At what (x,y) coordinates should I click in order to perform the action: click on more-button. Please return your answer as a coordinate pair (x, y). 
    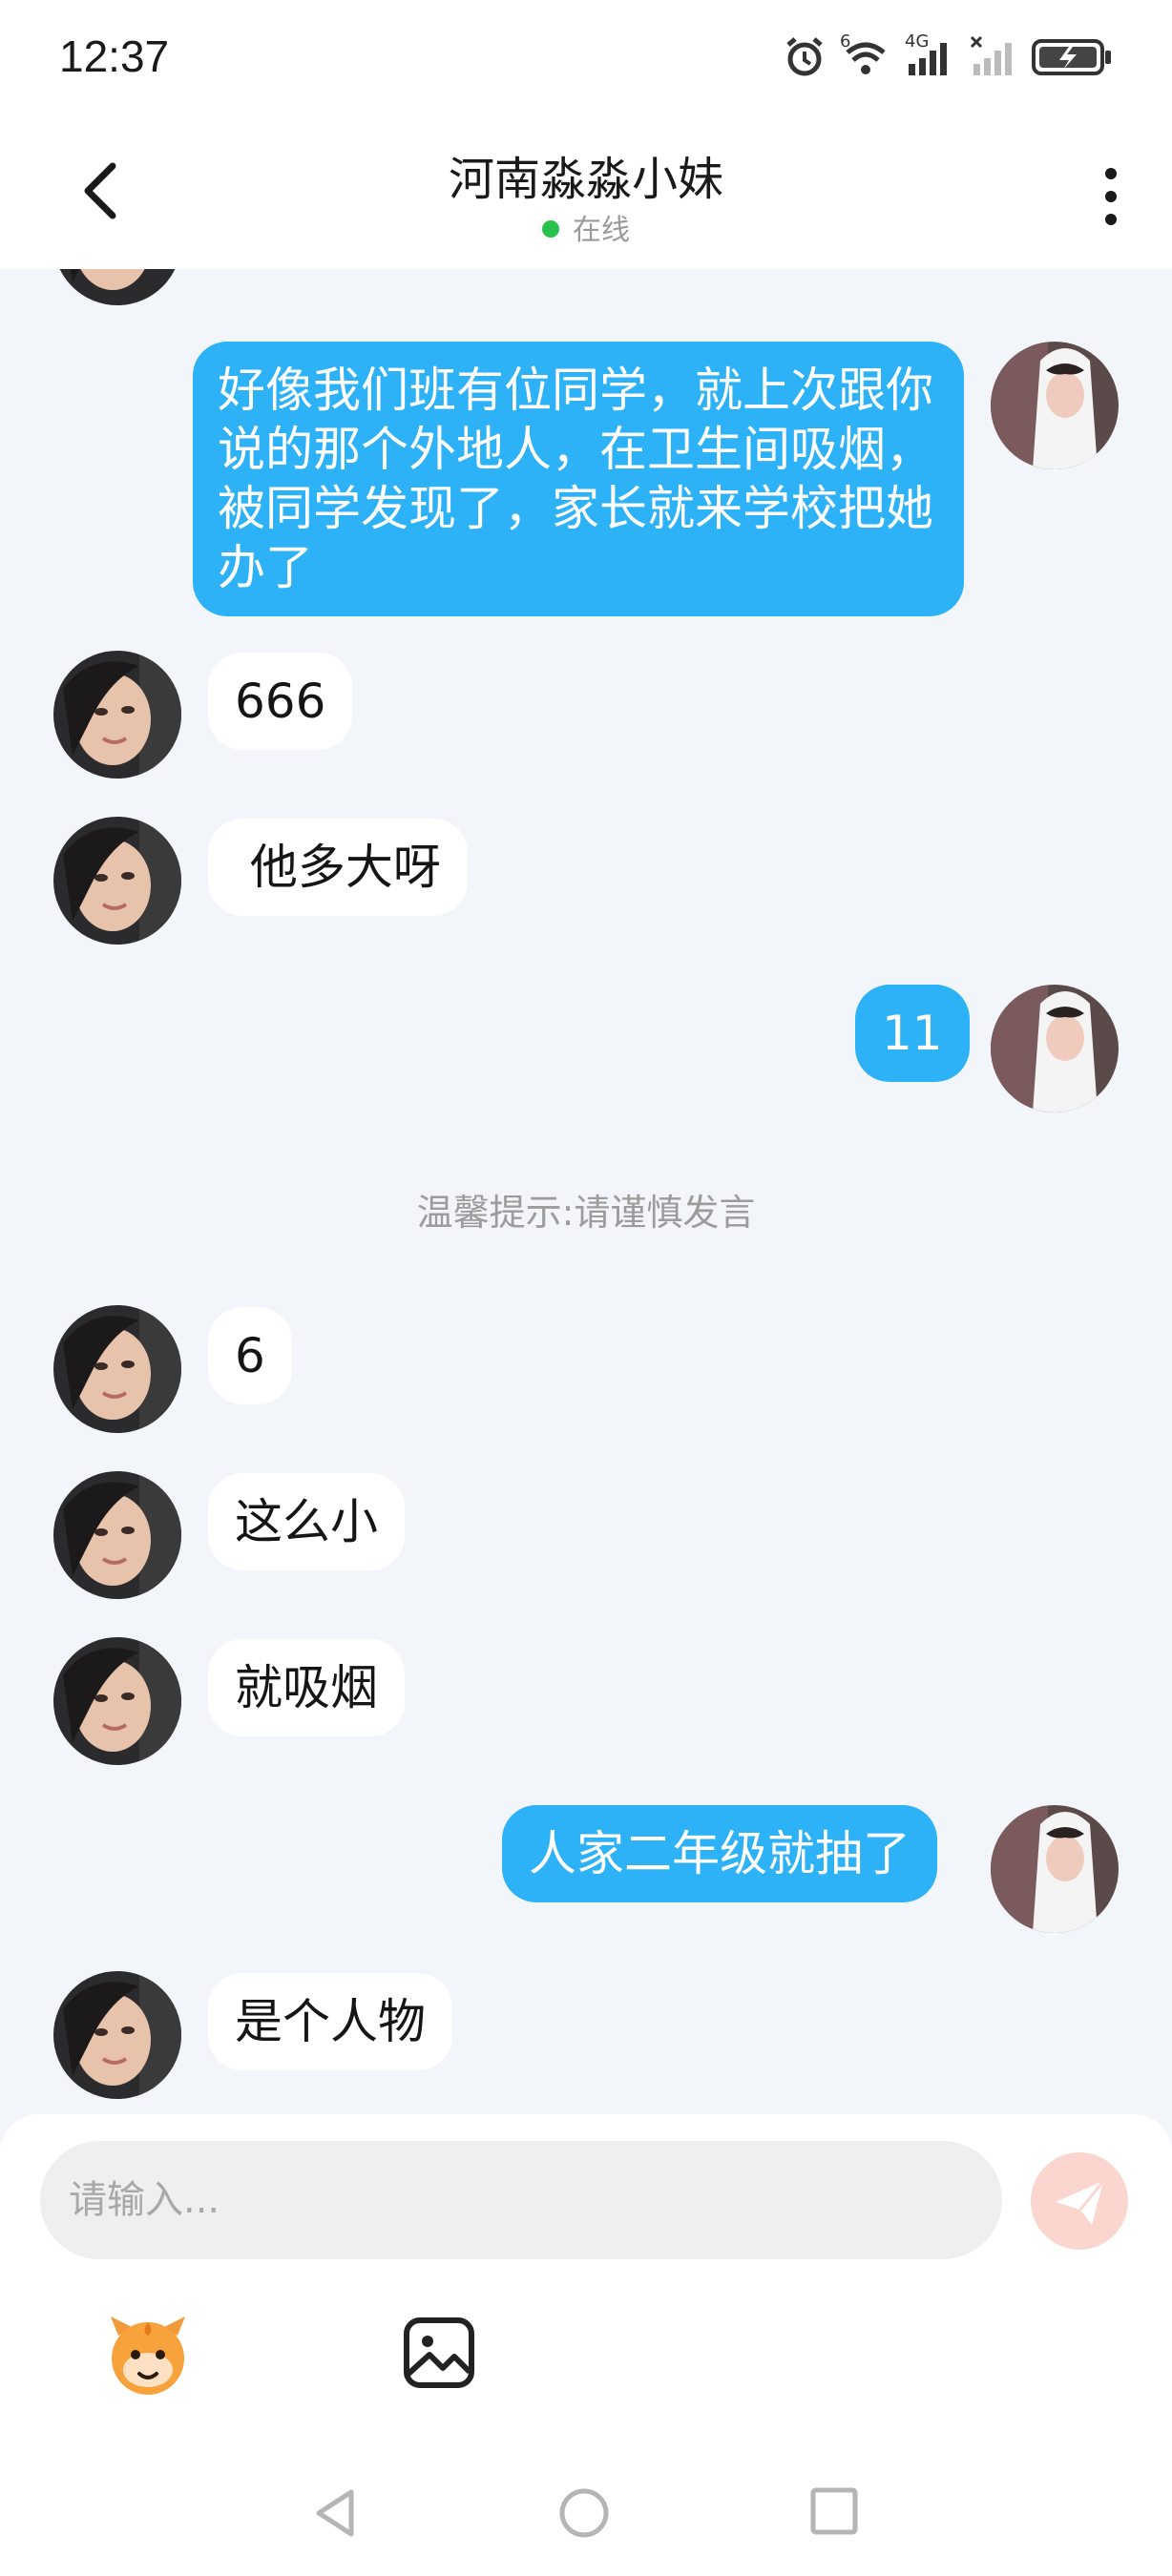
    Looking at the image, I should click on (1111, 197).